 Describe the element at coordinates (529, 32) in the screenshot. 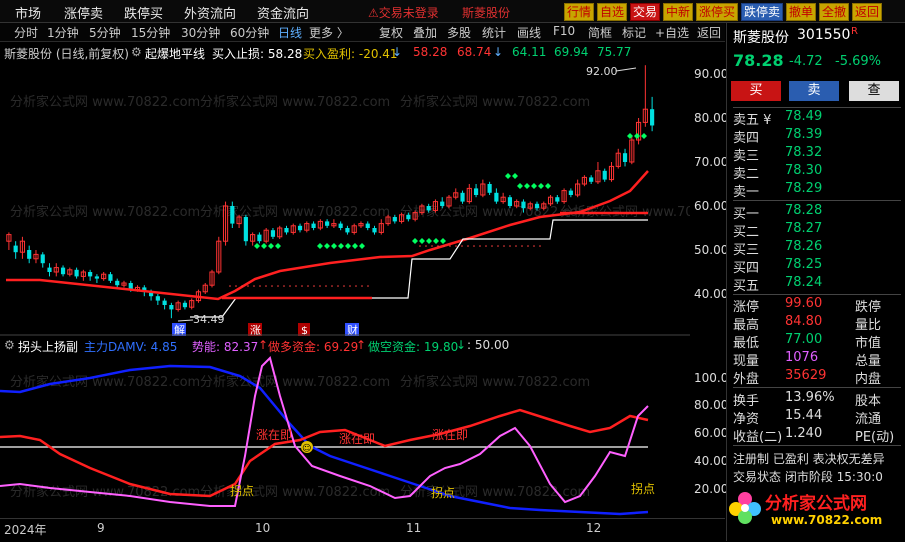

I see `tool-draw: 画线` at that location.